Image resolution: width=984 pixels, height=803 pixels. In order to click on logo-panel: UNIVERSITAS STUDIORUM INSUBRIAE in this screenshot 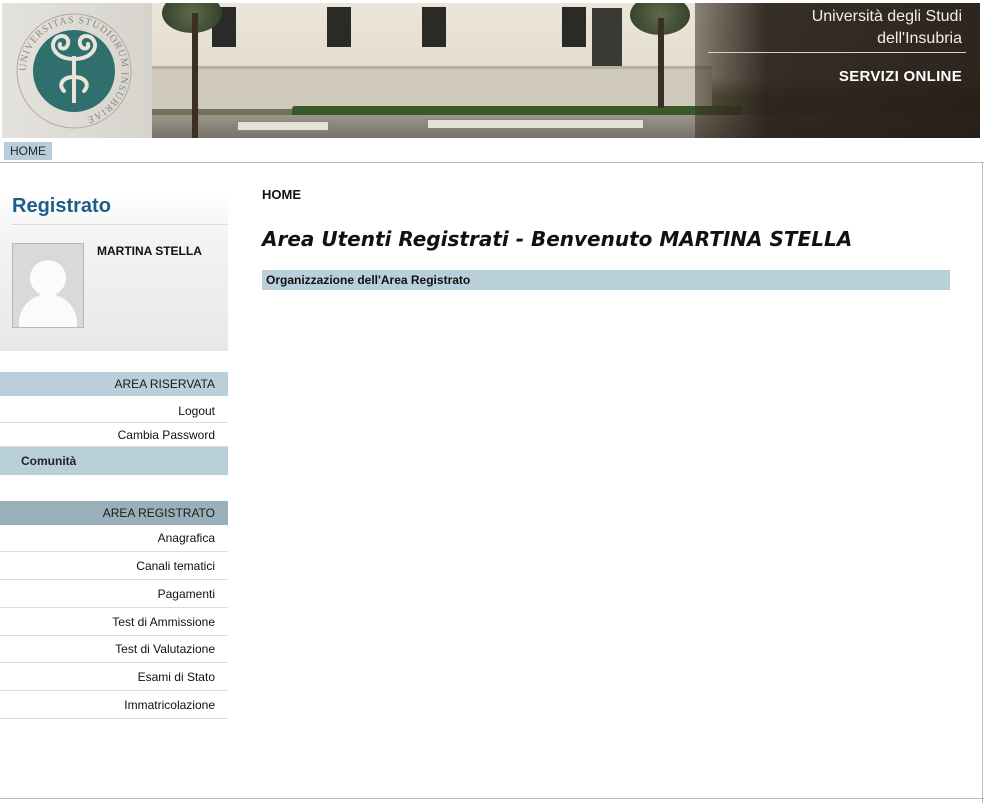, I will do `click(77, 70)`.